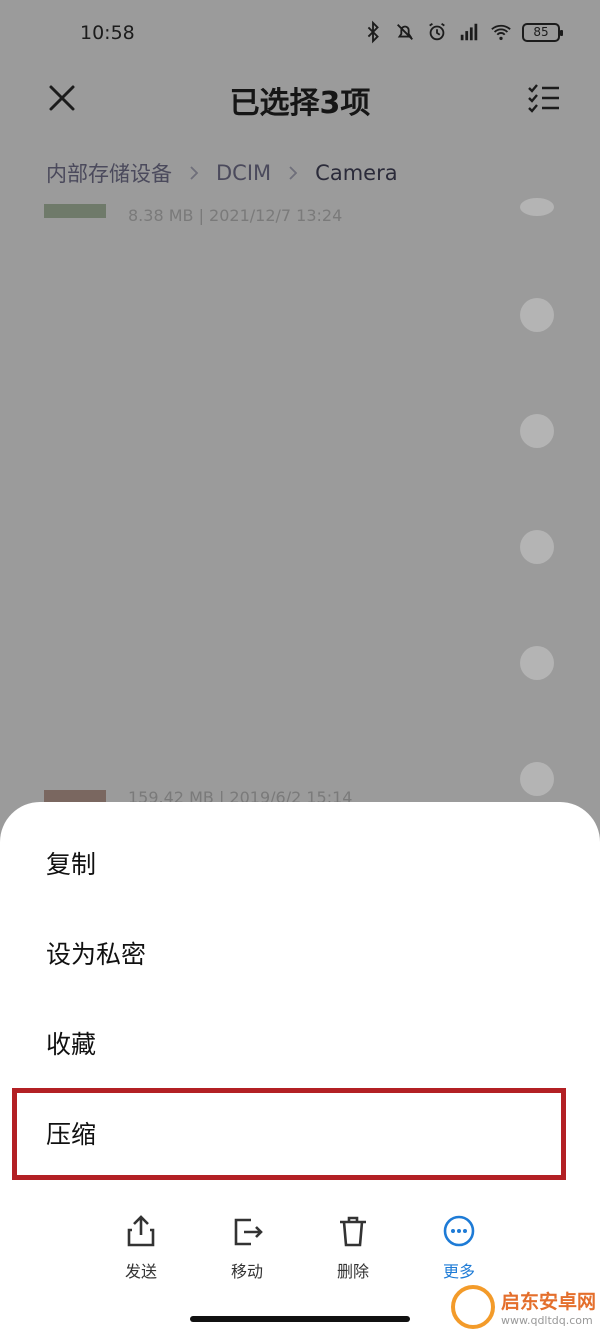  Describe the element at coordinates (353, 1231) in the screenshot. I see `trash-icon` at that location.